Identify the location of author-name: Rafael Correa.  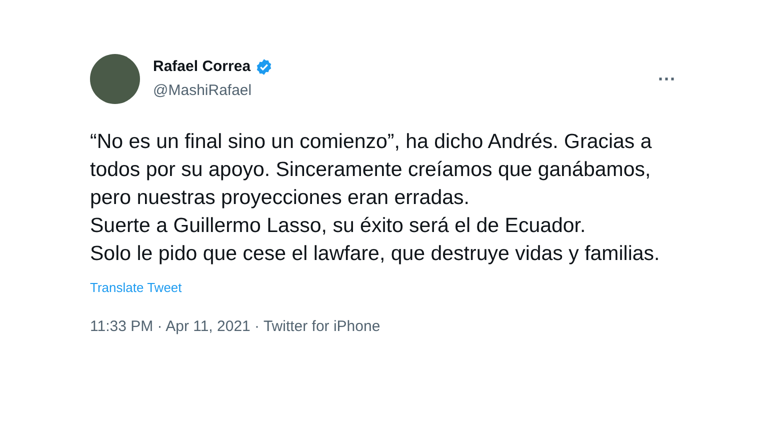
(202, 67).